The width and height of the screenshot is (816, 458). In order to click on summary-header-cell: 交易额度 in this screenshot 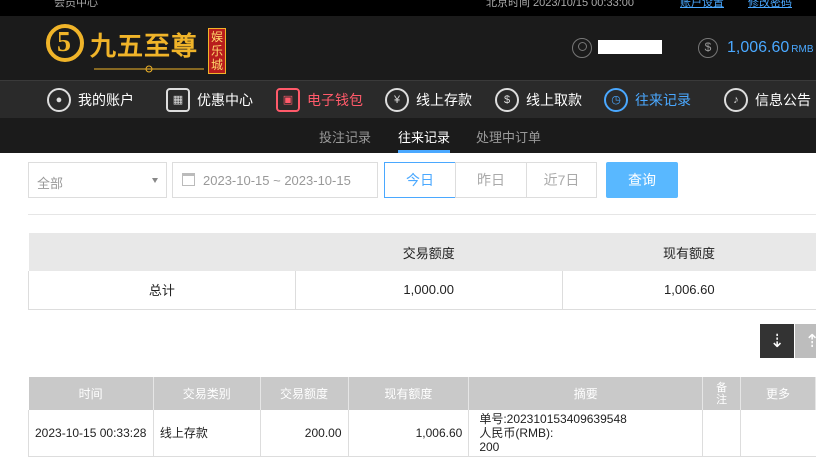, I will do `click(429, 252)`.